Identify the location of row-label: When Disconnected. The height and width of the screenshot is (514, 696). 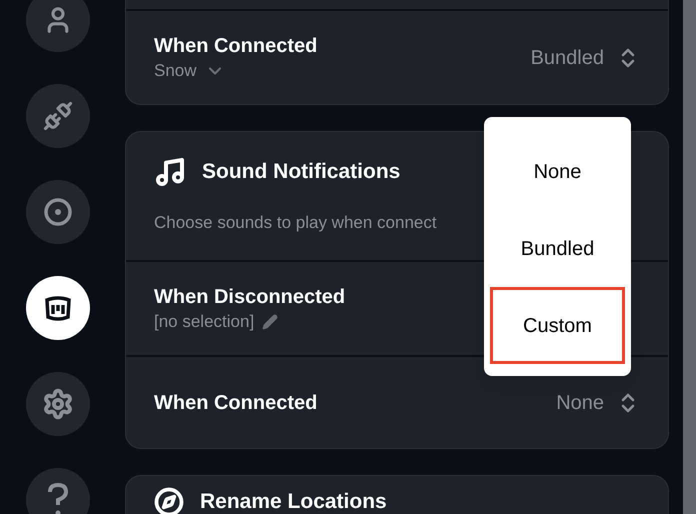
(250, 297).